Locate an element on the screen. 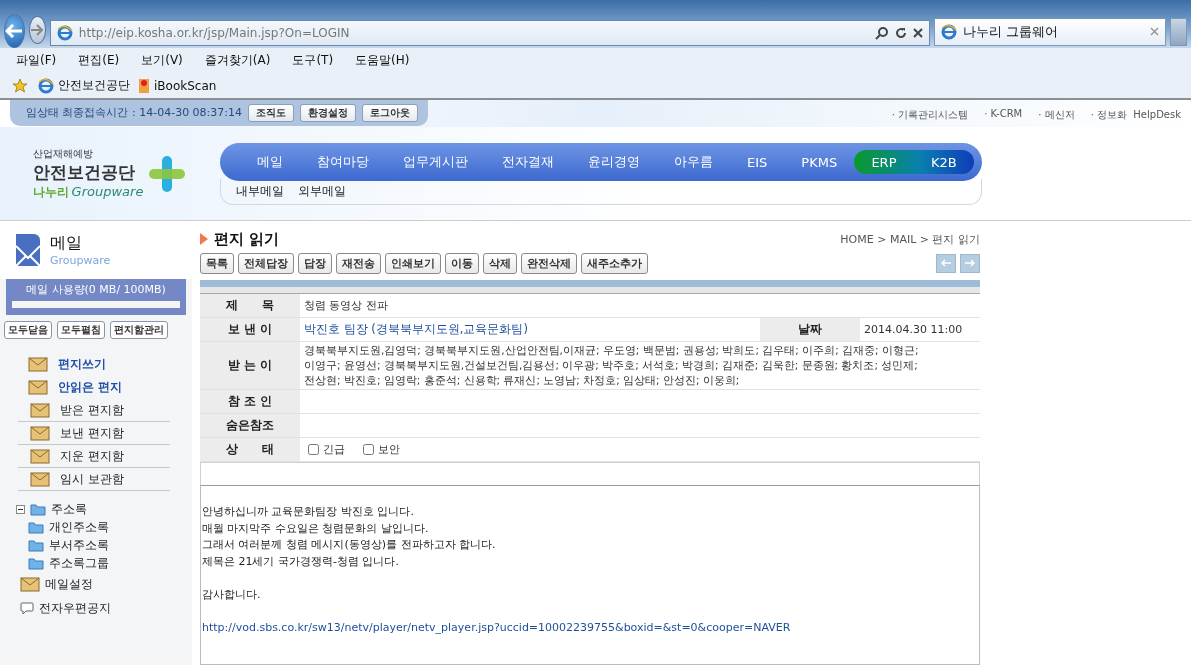  folder-tool-button: 편지함관리 is located at coordinates (139, 330).